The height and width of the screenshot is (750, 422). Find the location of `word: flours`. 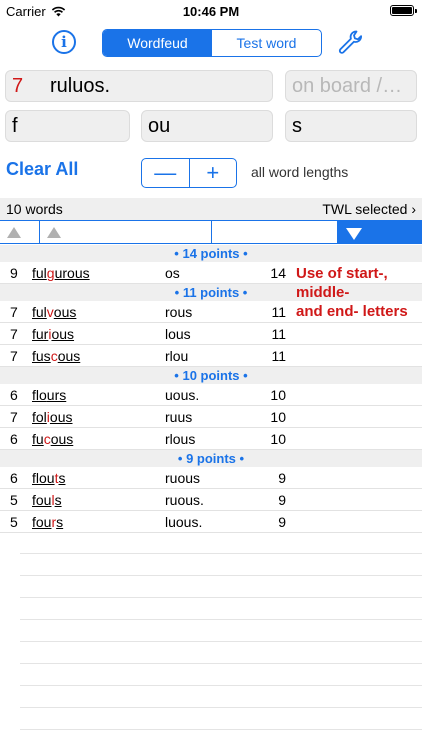

word: flours is located at coordinates (49, 395).